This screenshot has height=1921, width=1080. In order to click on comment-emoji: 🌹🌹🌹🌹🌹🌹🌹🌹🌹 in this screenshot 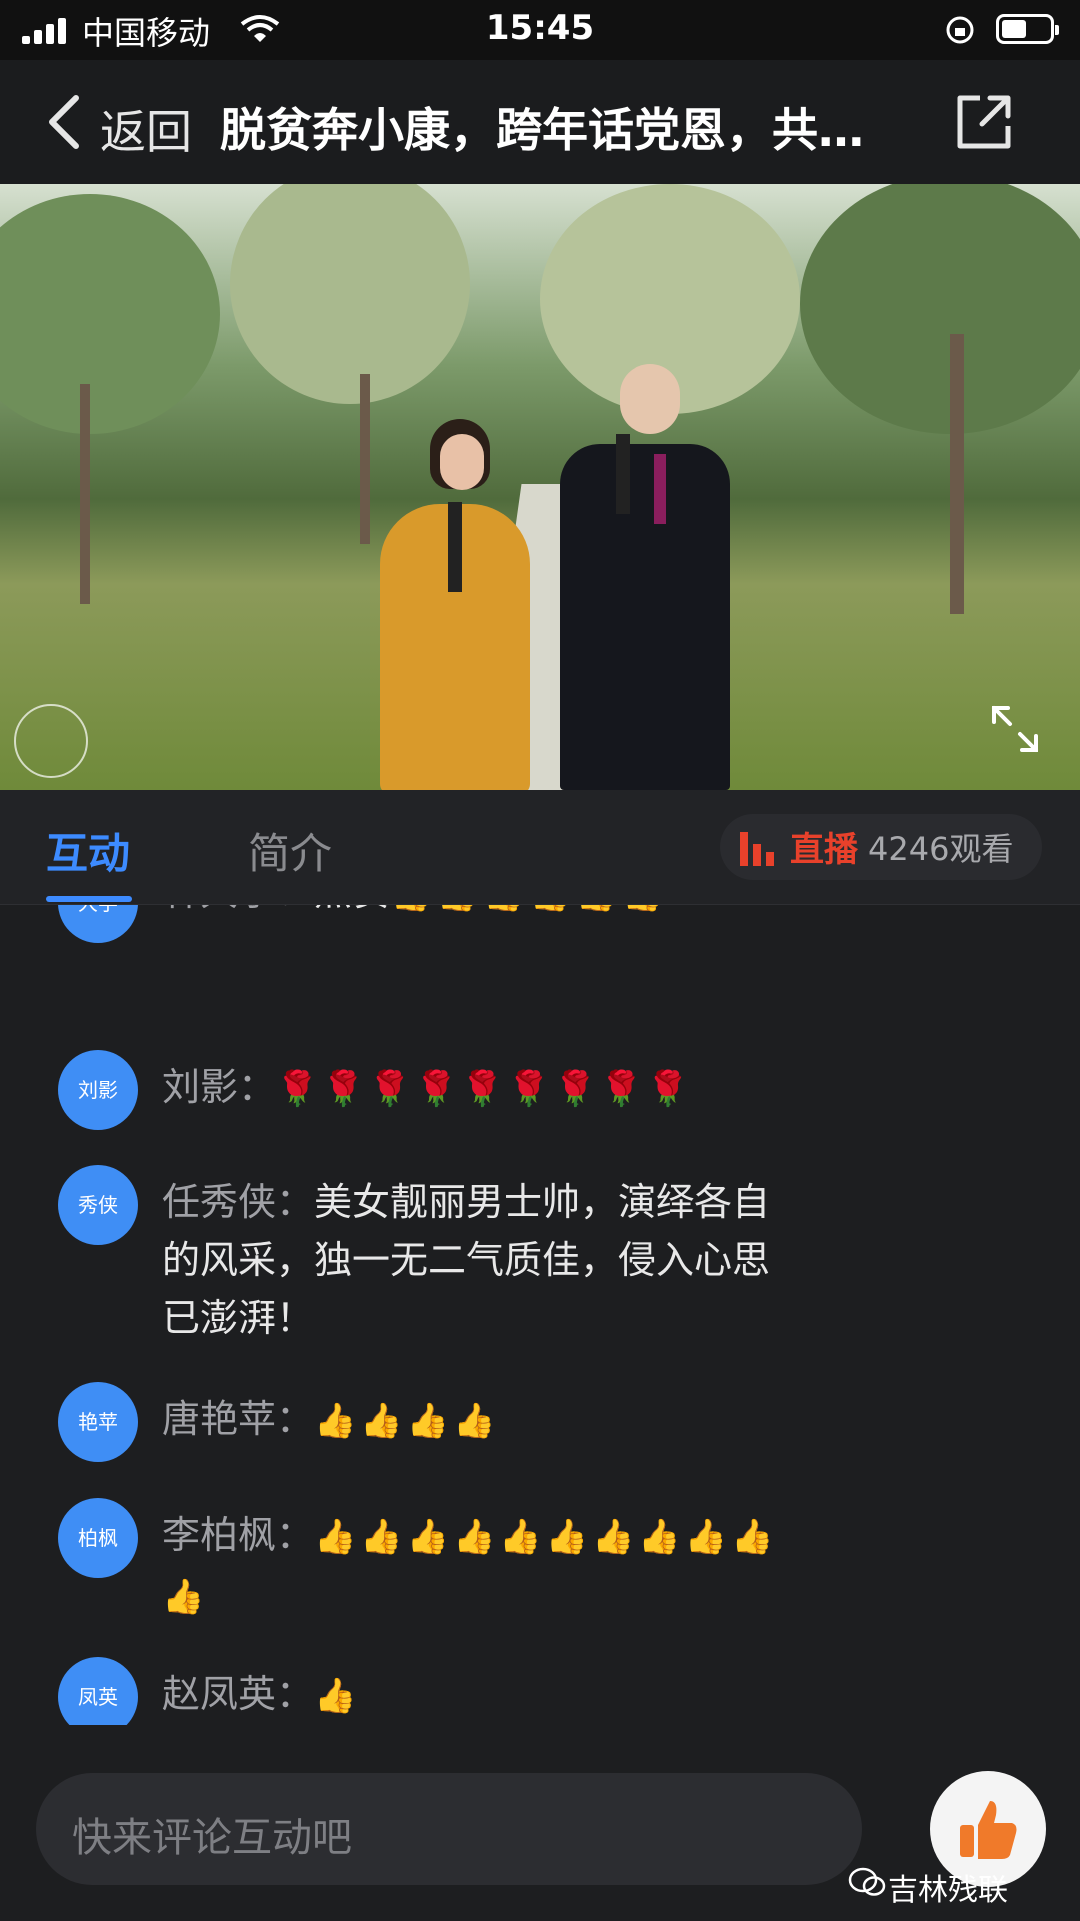, I will do `click(485, 1089)`.